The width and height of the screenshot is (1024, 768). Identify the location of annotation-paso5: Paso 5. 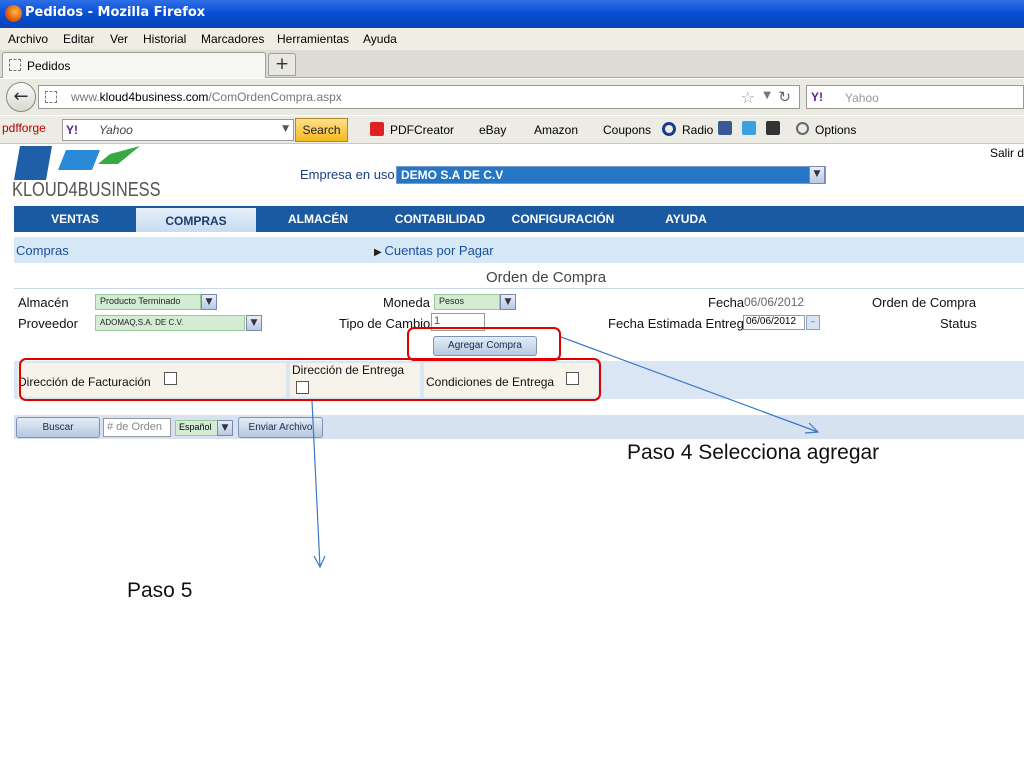
(160, 590).